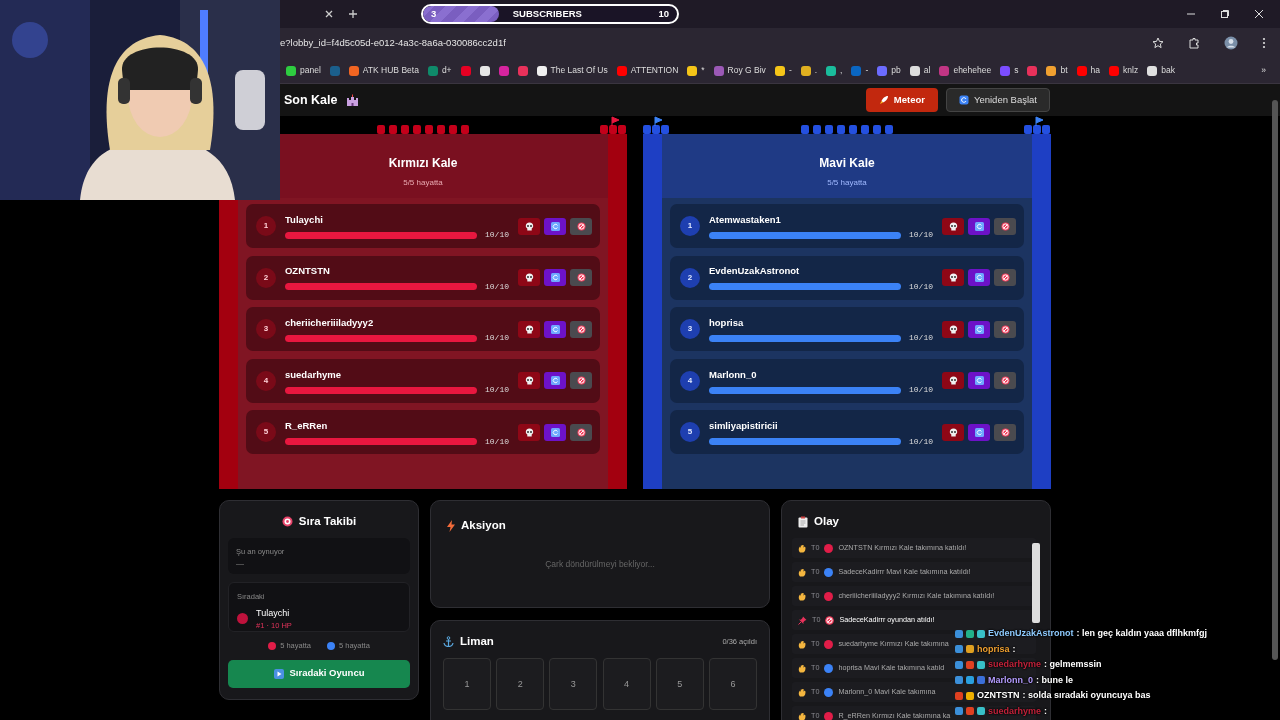 Image resolution: width=1280 pixels, height=720 pixels. I want to click on bookmark-link: ha, so click(1095, 70).